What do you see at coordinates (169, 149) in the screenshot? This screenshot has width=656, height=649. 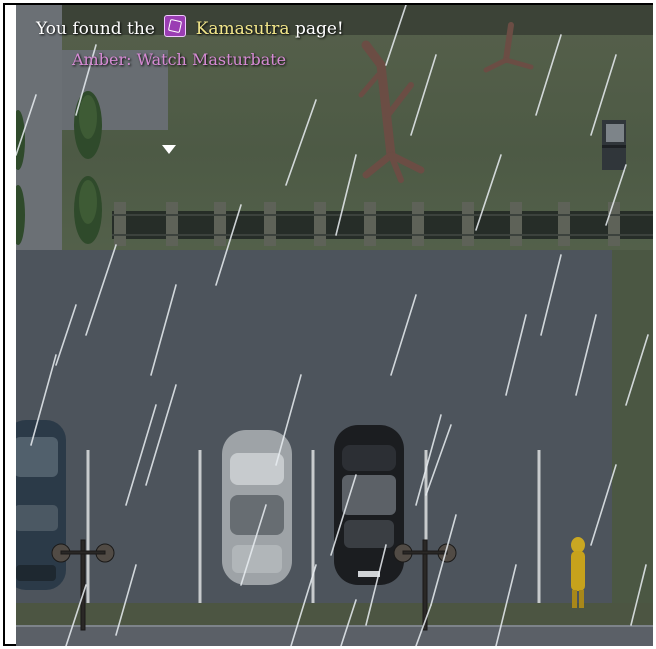 I see `down-triangle-icon` at bounding box center [169, 149].